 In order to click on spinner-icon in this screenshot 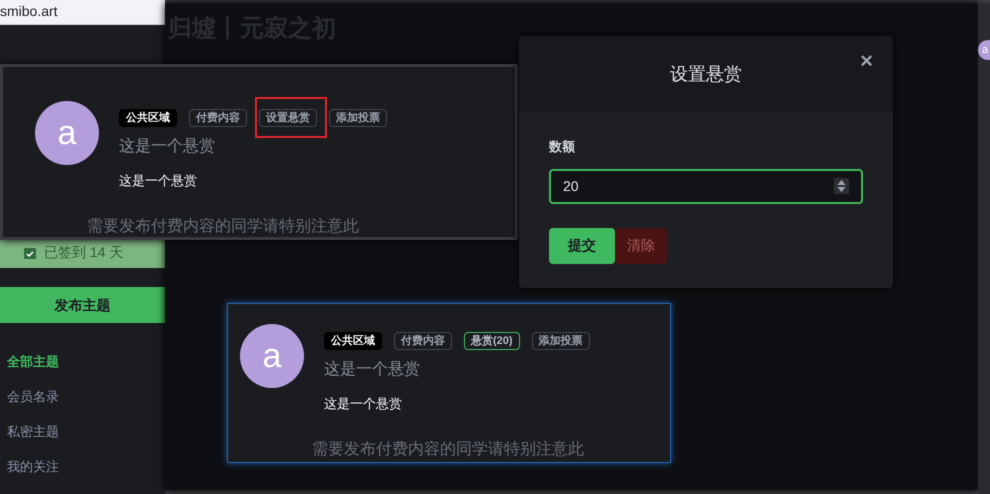, I will do `click(841, 186)`.